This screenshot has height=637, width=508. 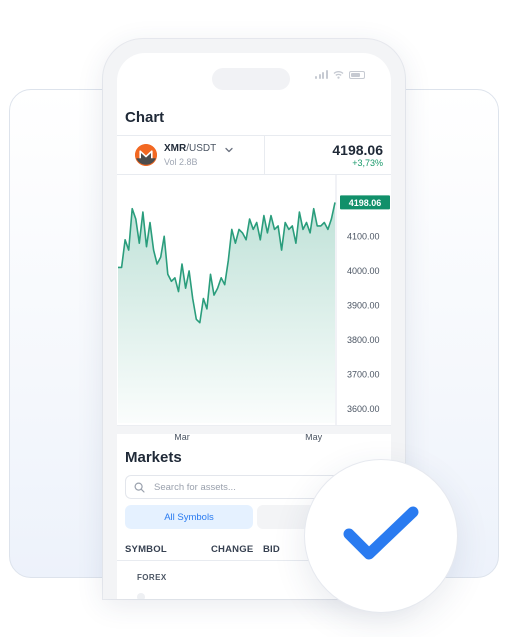 I want to click on y-tick-label: 3600.00, so click(x=363, y=409).